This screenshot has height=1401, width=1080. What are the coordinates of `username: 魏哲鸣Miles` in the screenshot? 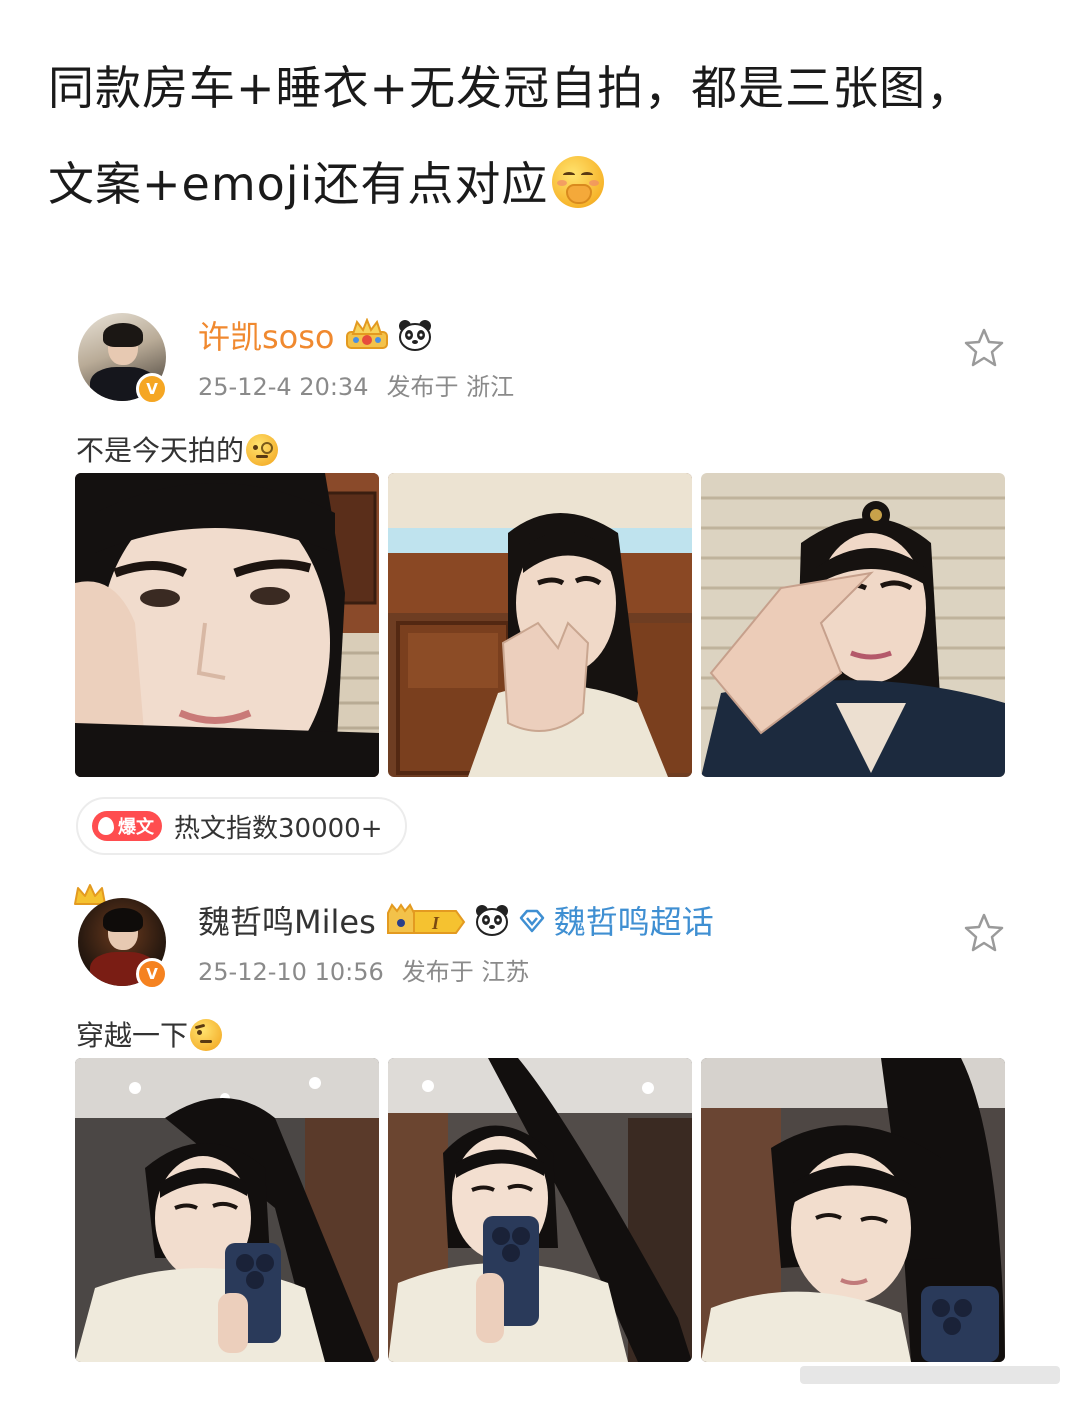 It's located at (287, 922).